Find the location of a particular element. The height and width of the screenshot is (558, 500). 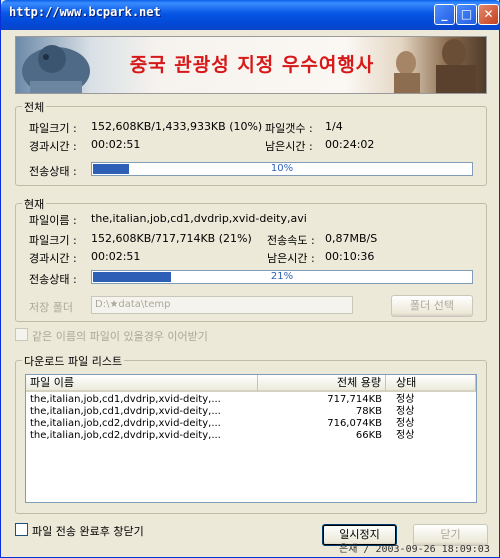

current-elapsed-value: 00:02:51 is located at coordinates (116, 256).